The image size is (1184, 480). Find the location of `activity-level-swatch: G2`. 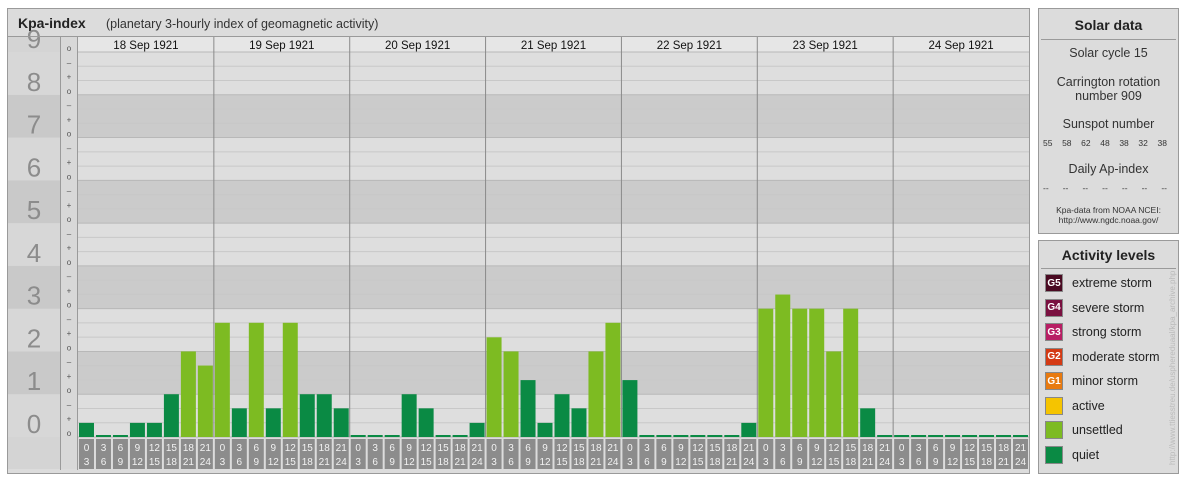

activity-level-swatch: G2 is located at coordinates (1054, 356).